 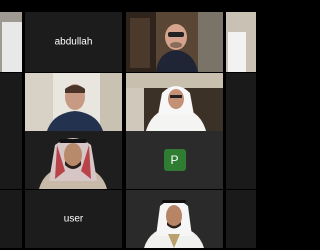 I want to click on video-tile-user: user, so click(x=73, y=219).